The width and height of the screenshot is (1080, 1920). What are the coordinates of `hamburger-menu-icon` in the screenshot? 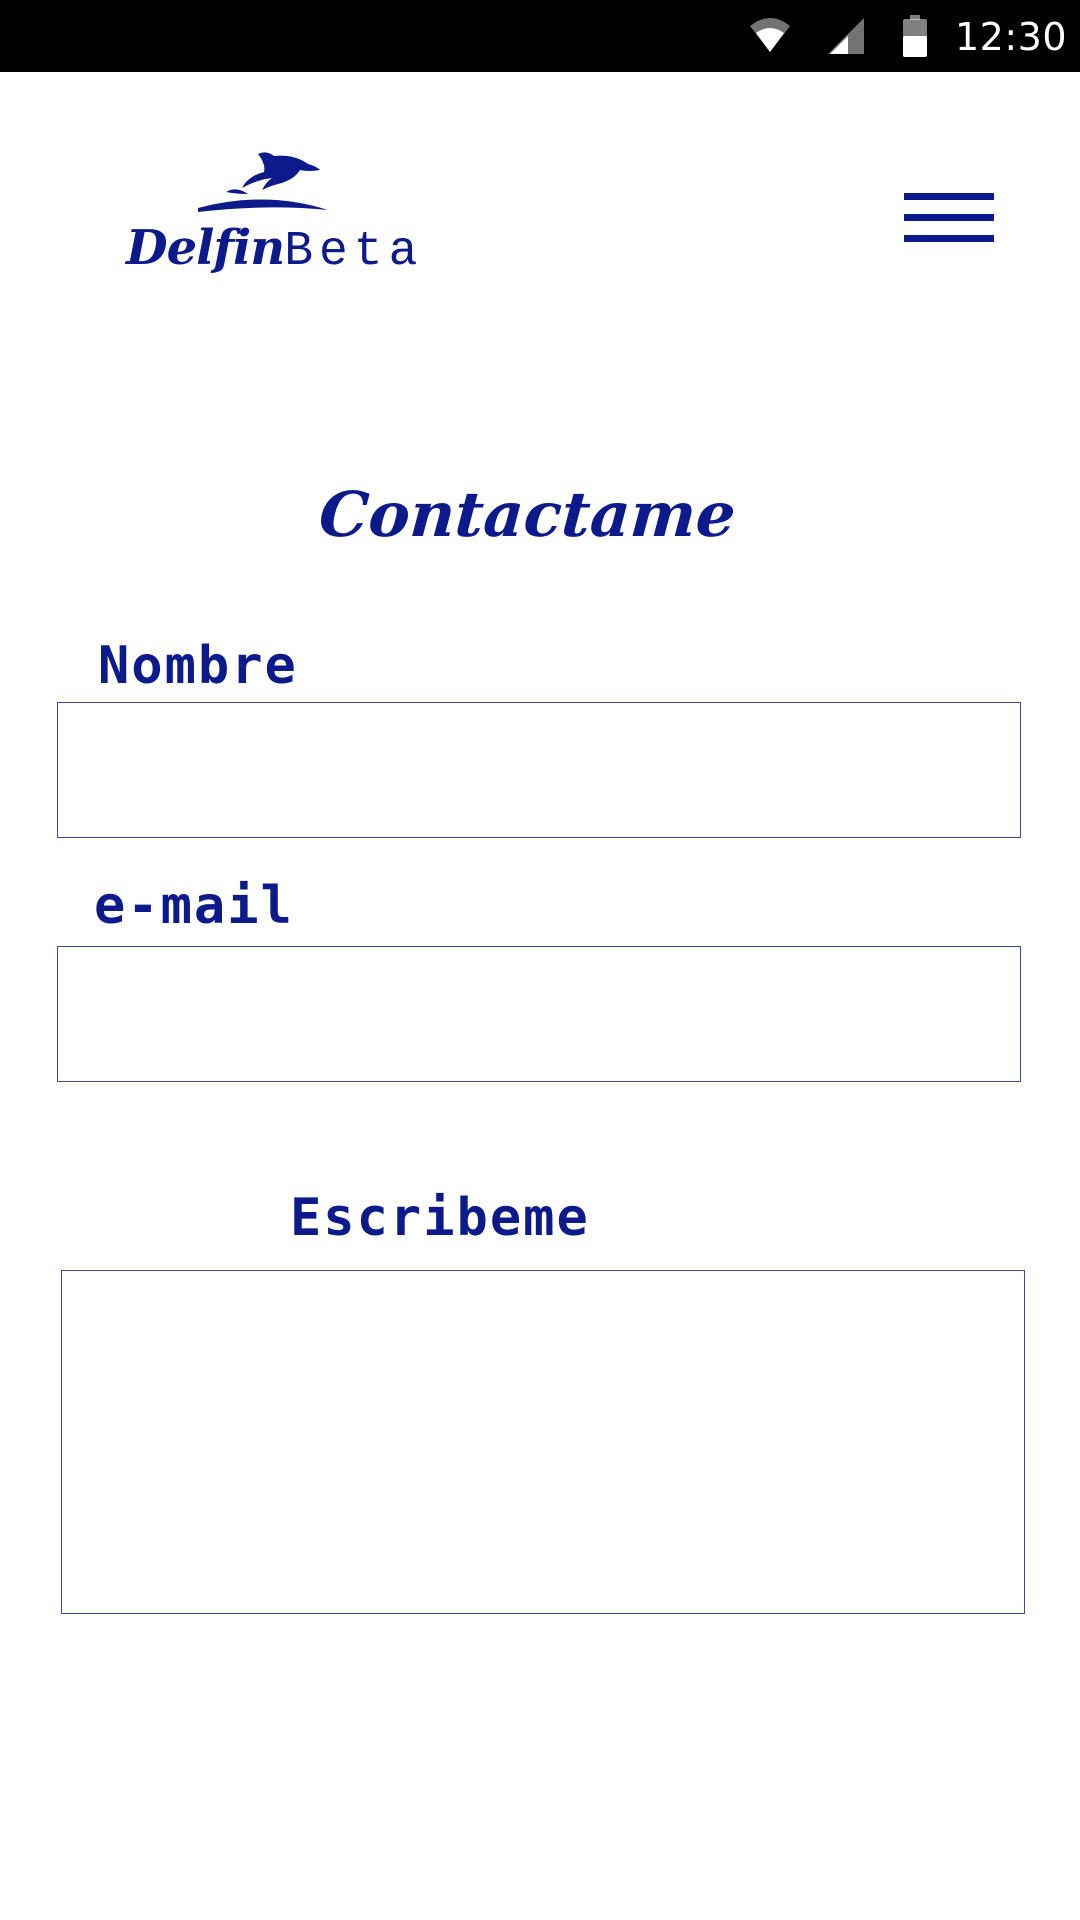 It's located at (949, 220).